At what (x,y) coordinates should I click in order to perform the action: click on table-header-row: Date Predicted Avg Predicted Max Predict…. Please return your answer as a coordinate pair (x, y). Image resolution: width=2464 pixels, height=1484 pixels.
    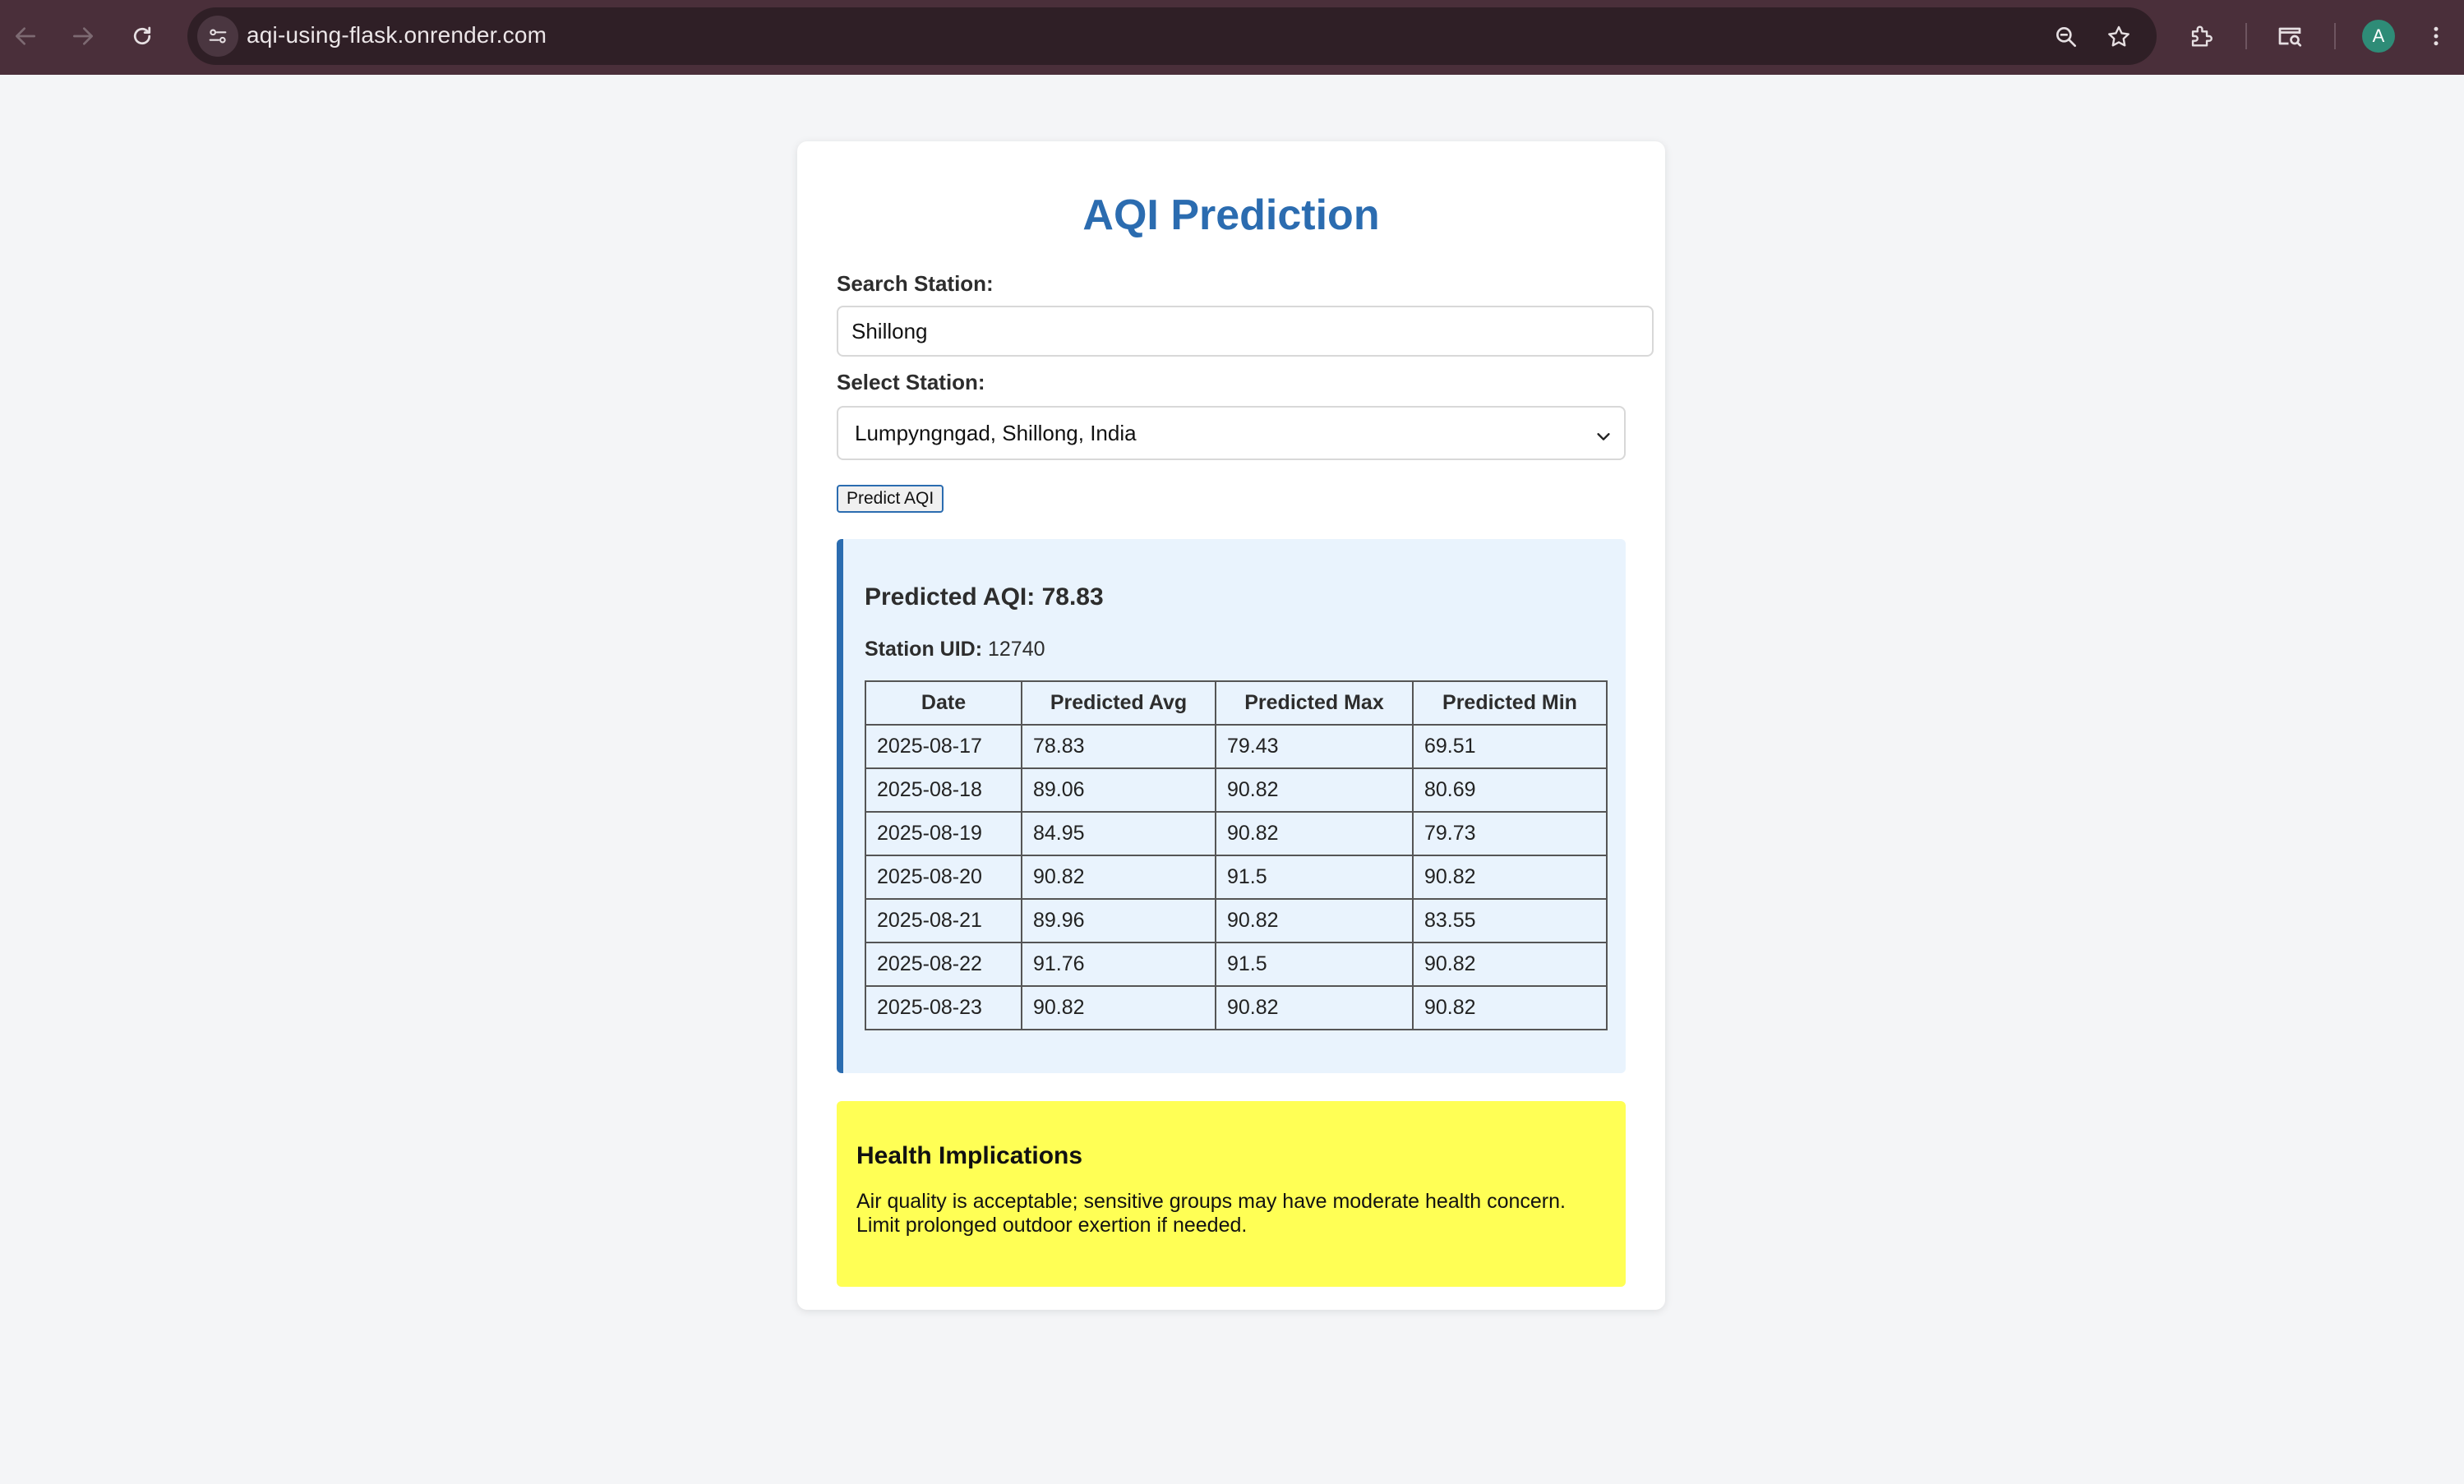
    Looking at the image, I should click on (1237, 703).